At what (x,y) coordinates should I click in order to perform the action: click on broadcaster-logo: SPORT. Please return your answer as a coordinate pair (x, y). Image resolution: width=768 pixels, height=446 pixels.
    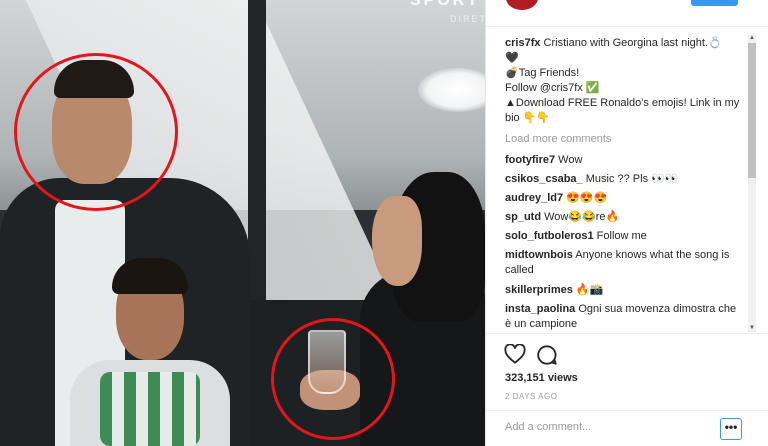
    Looking at the image, I should click on (445, 4).